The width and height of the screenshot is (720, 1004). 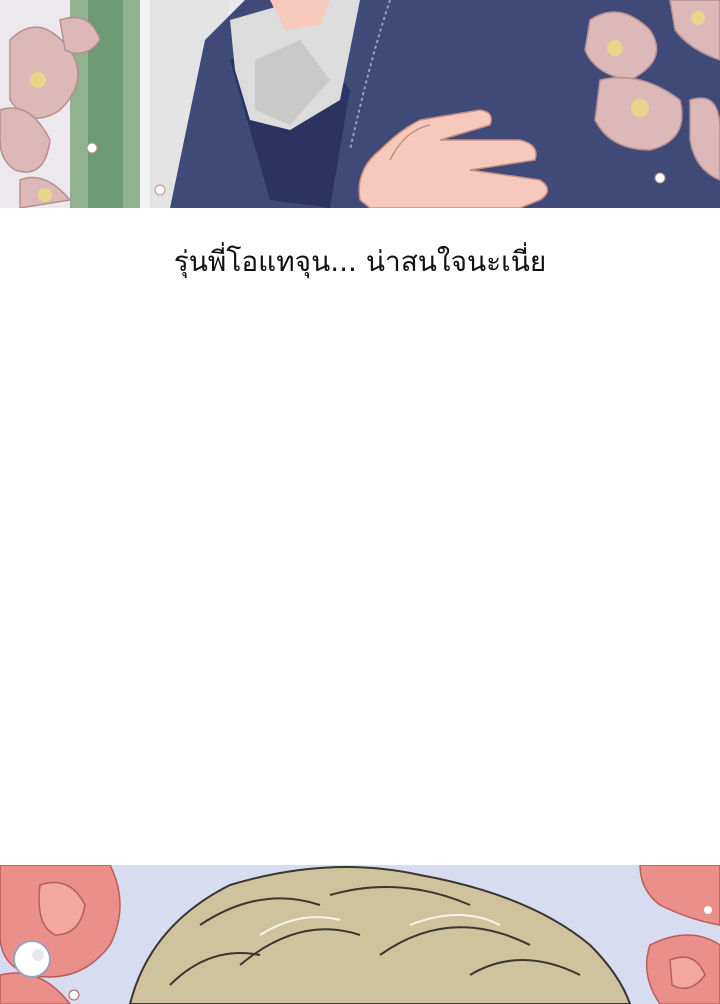 I want to click on comic-panel-bottom, so click(x=360, y=934).